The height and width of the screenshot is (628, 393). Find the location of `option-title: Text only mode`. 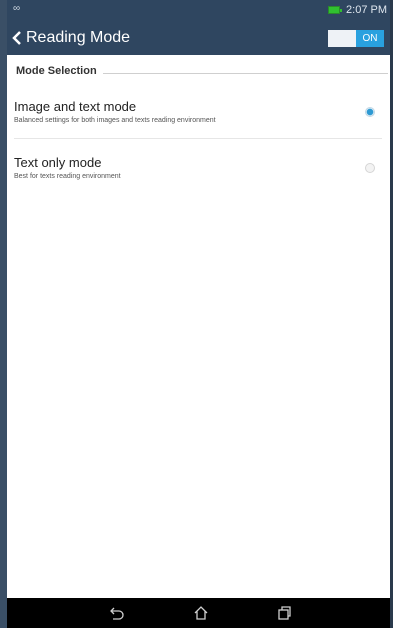

option-title: Text only mode is located at coordinates (58, 162).